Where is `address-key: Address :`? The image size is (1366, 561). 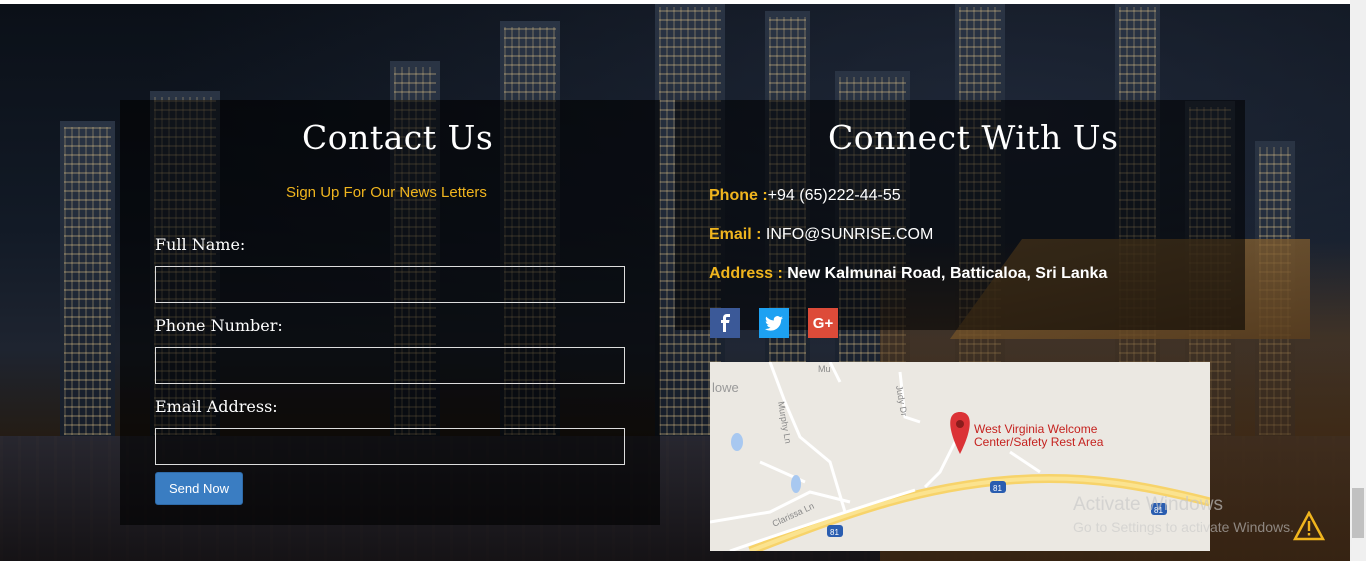
address-key: Address : is located at coordinates (746, 273).